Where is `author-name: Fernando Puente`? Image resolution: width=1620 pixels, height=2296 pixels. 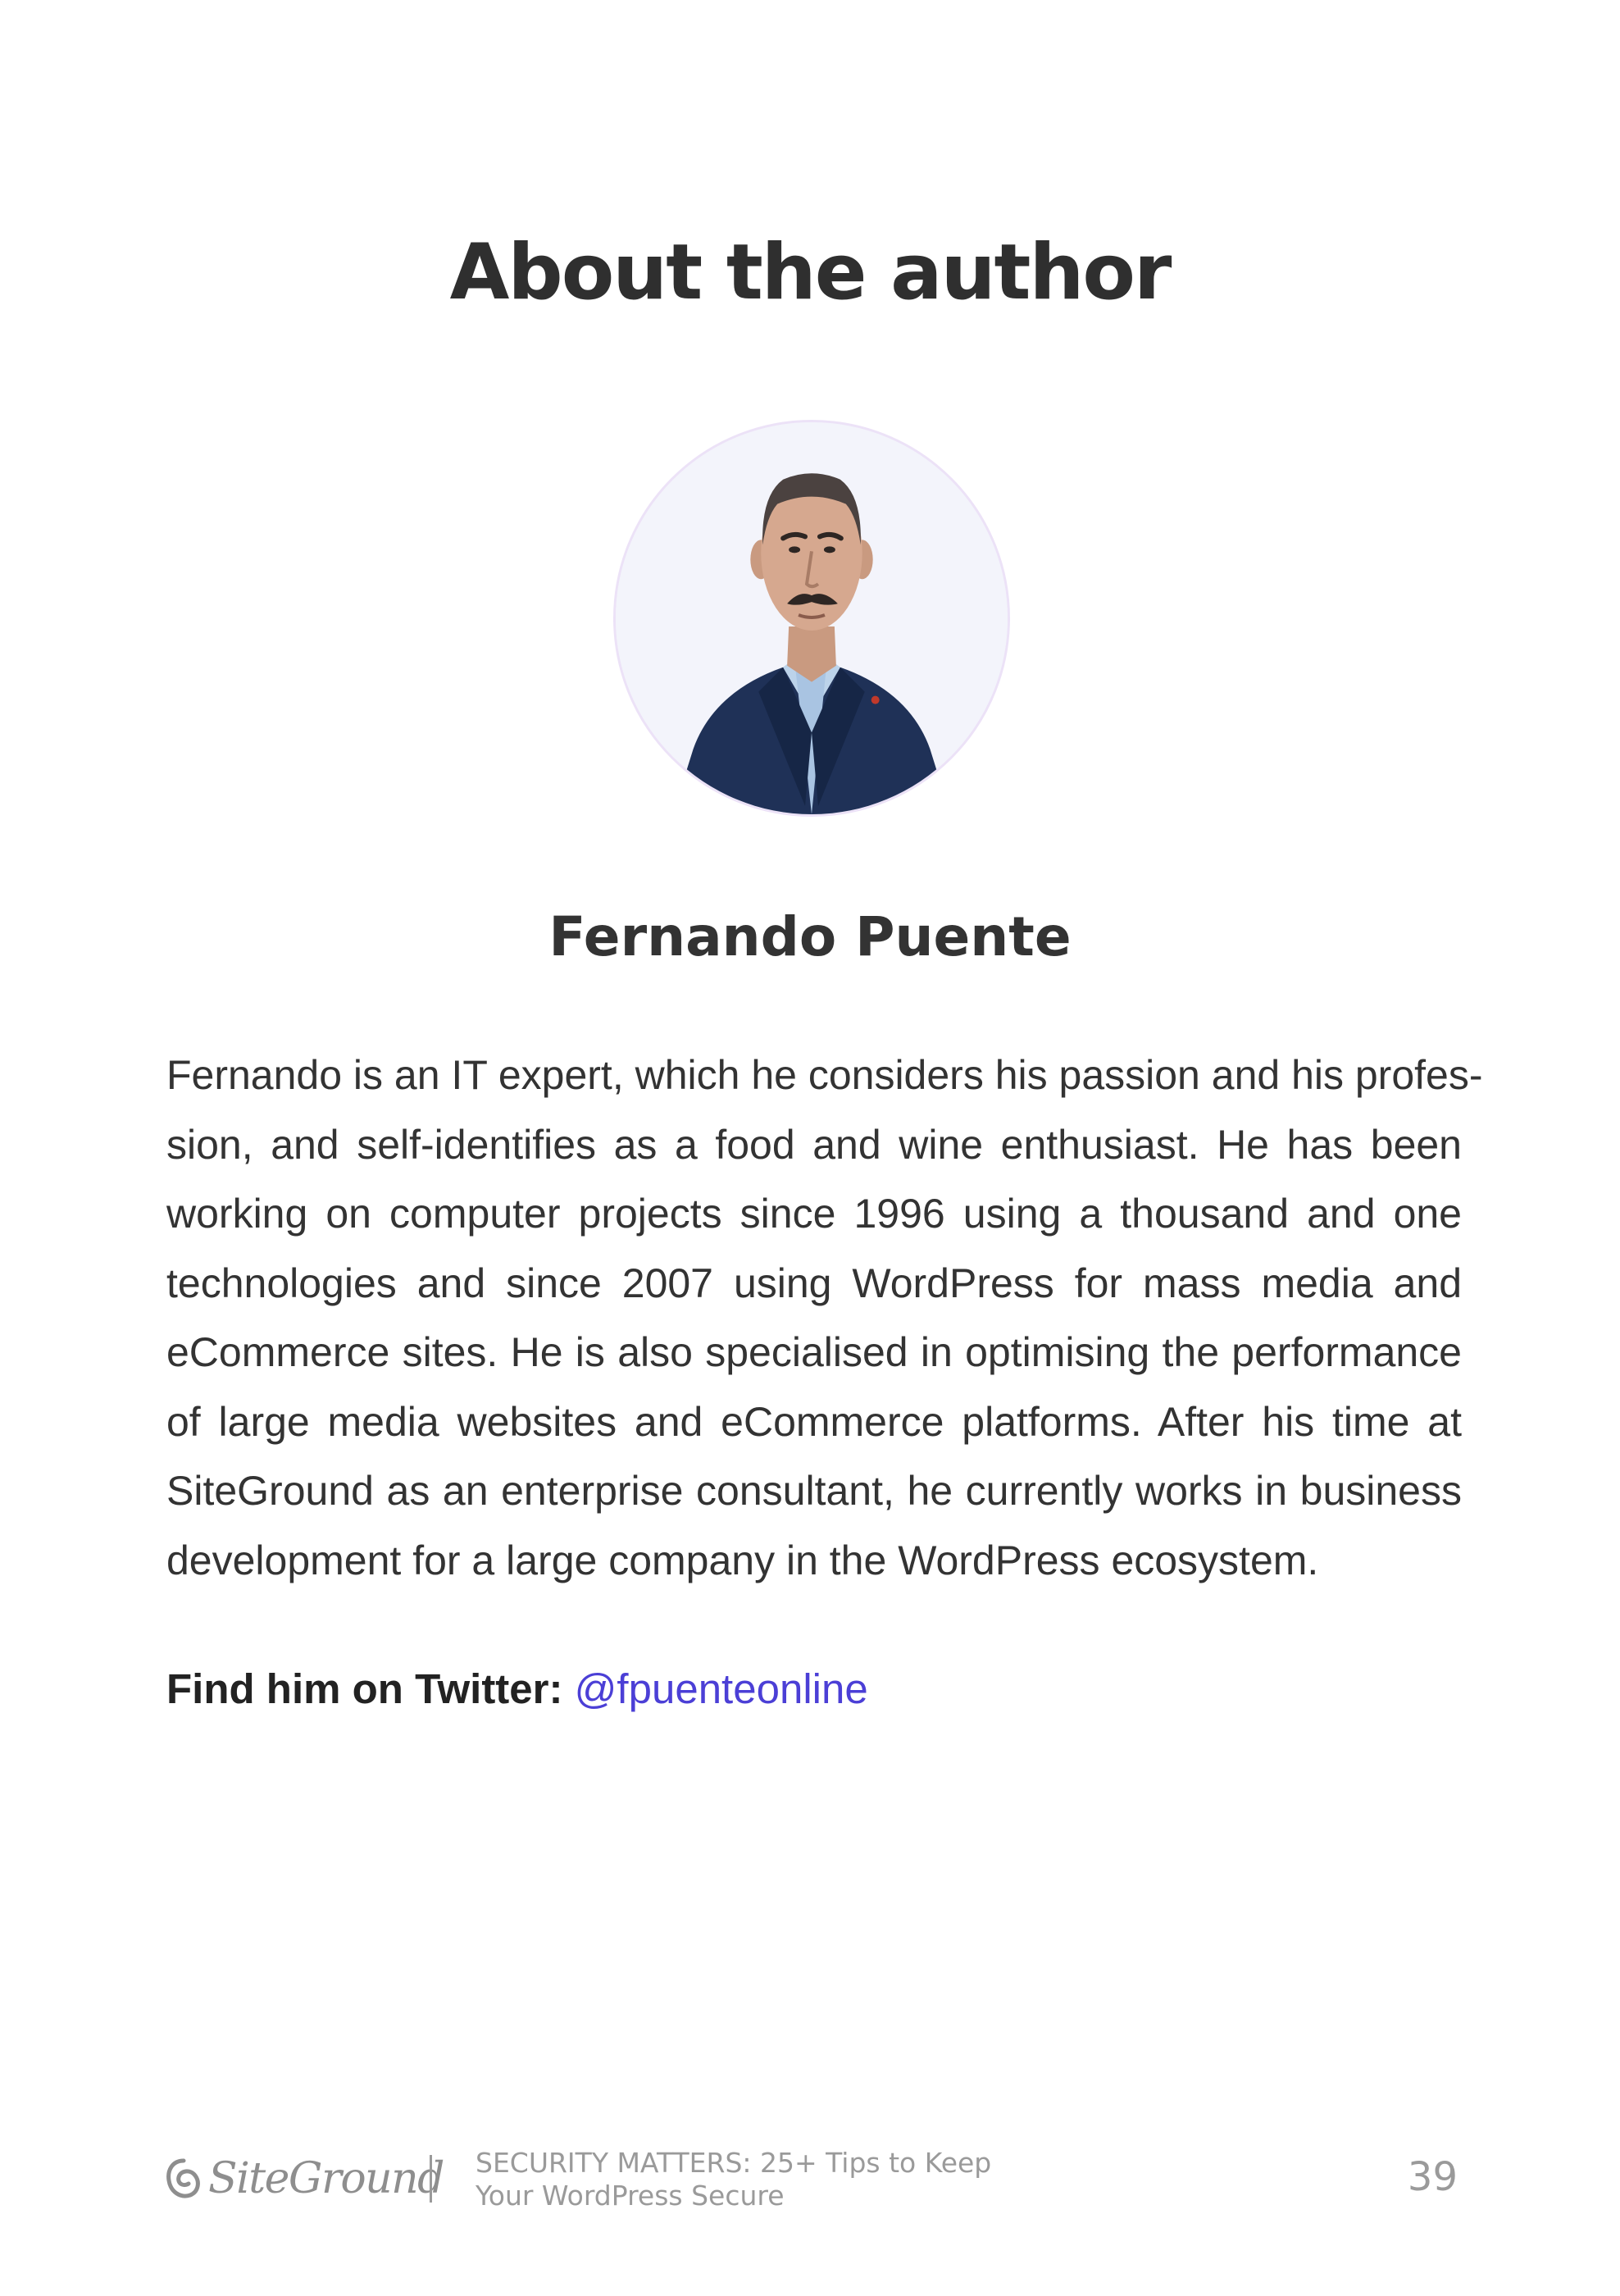 author-name: Fernando Puente is located at coordinates (810, 936).